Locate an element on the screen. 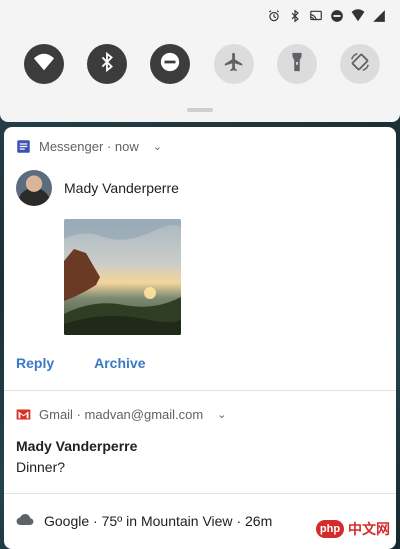 The height and width of the screenshot is (549, 400). tile-auto-rotate is located at coordinates (359, 64).